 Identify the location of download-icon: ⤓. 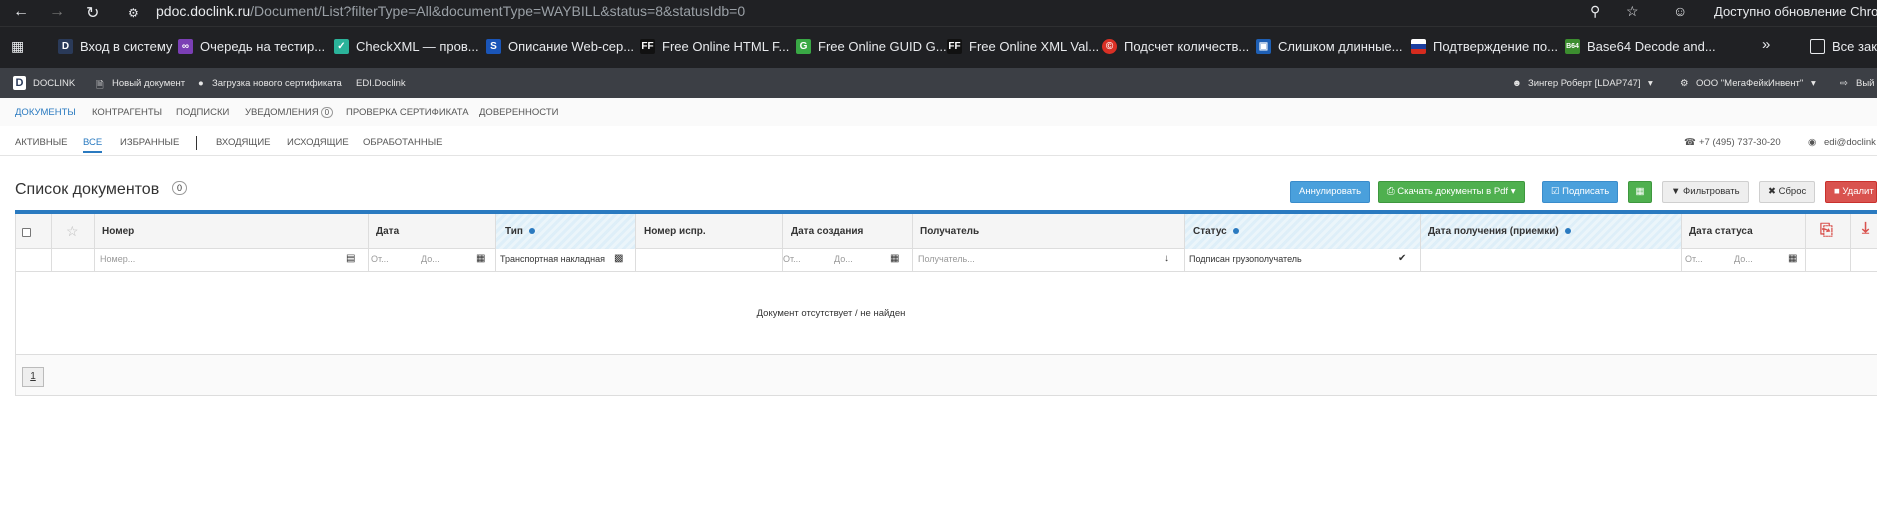
(1865, 229).